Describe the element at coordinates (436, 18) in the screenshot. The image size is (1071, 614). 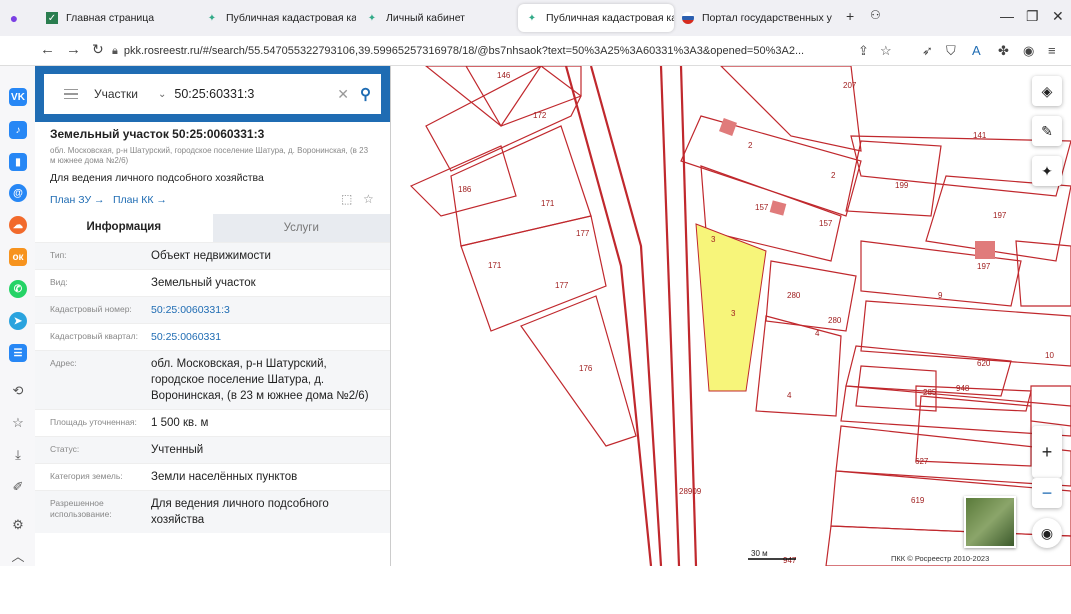
I see `tab-personal-cabinet: ✦ Личный кабинет` at that location.